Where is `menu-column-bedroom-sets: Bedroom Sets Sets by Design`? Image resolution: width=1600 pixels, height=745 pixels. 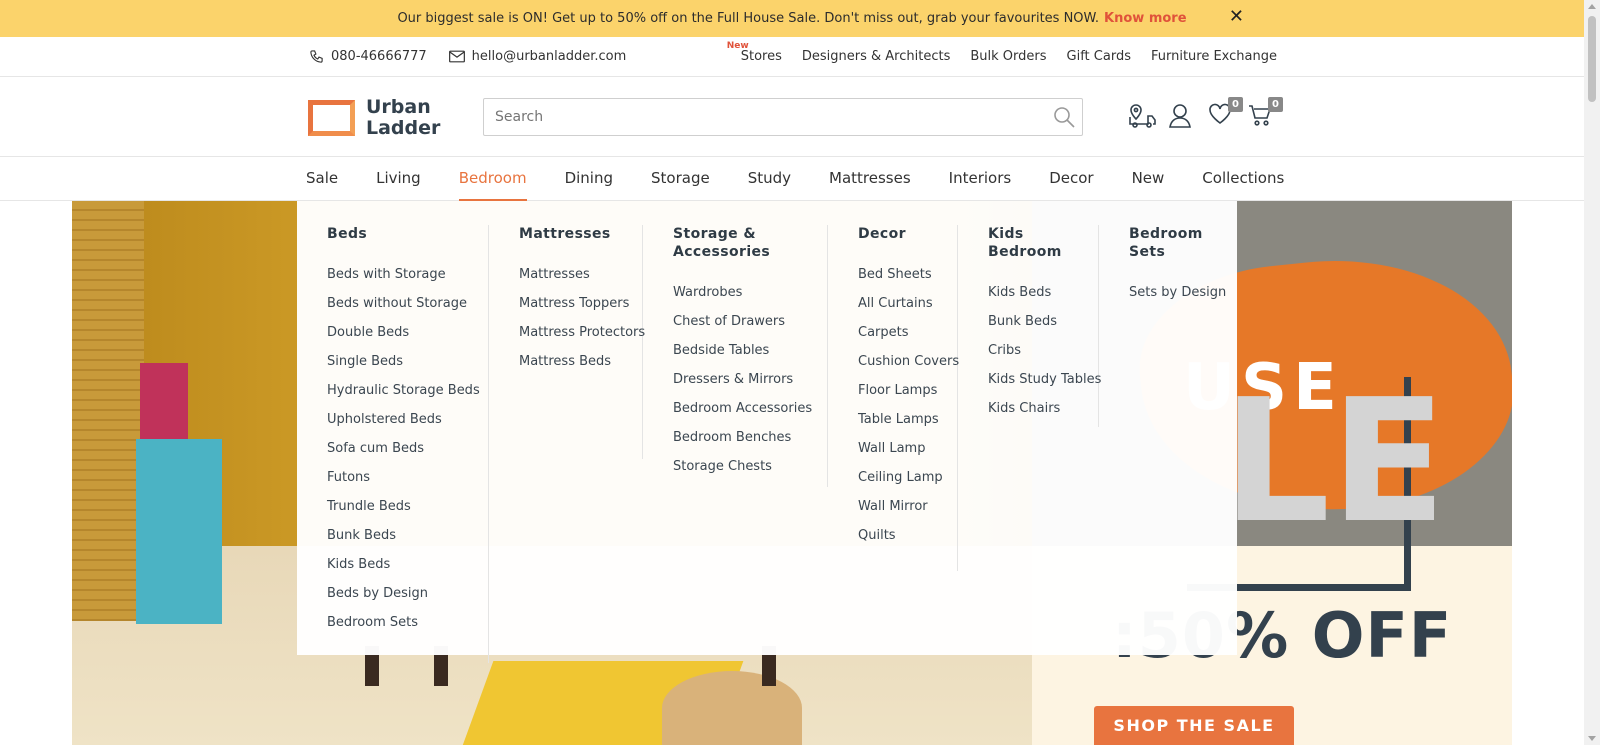
menu-column-bedroom-sets: Bedroom Sets Sets by Design is located at coordinates (1168, 326).